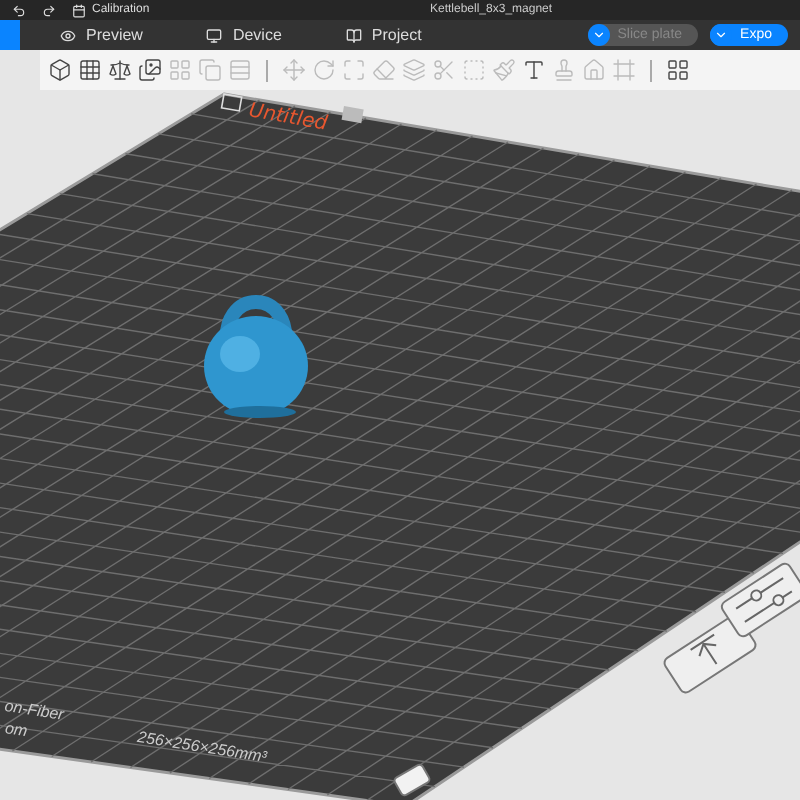 The height and width of the screenshot is (800, 800). What do you see at coordinates (759, 600) in the screenshot?
I see `settings-button` at bounding box center [759, 600].